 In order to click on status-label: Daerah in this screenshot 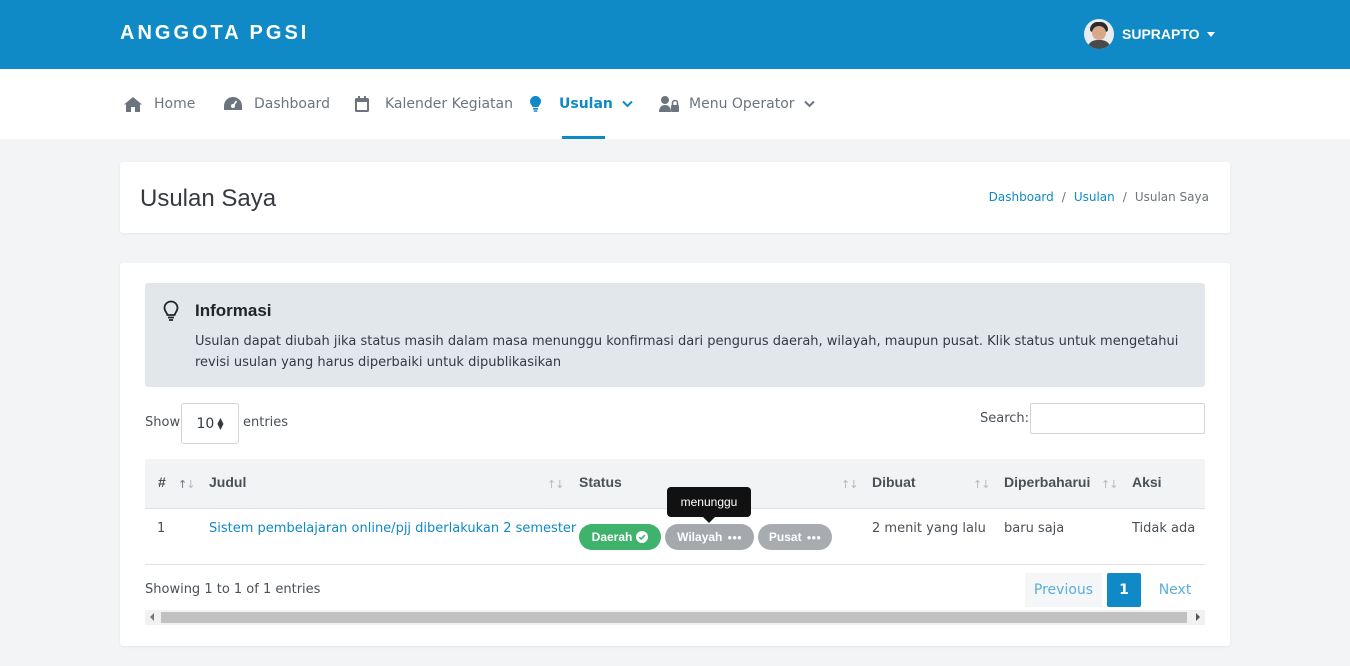, I will do `click(612, 537)`.